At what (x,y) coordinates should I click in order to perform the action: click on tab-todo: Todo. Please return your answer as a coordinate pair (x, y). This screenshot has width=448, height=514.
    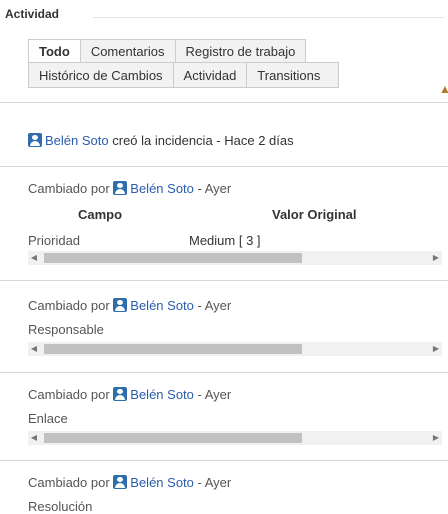
    Looking at the image, I should click on (54, 51).